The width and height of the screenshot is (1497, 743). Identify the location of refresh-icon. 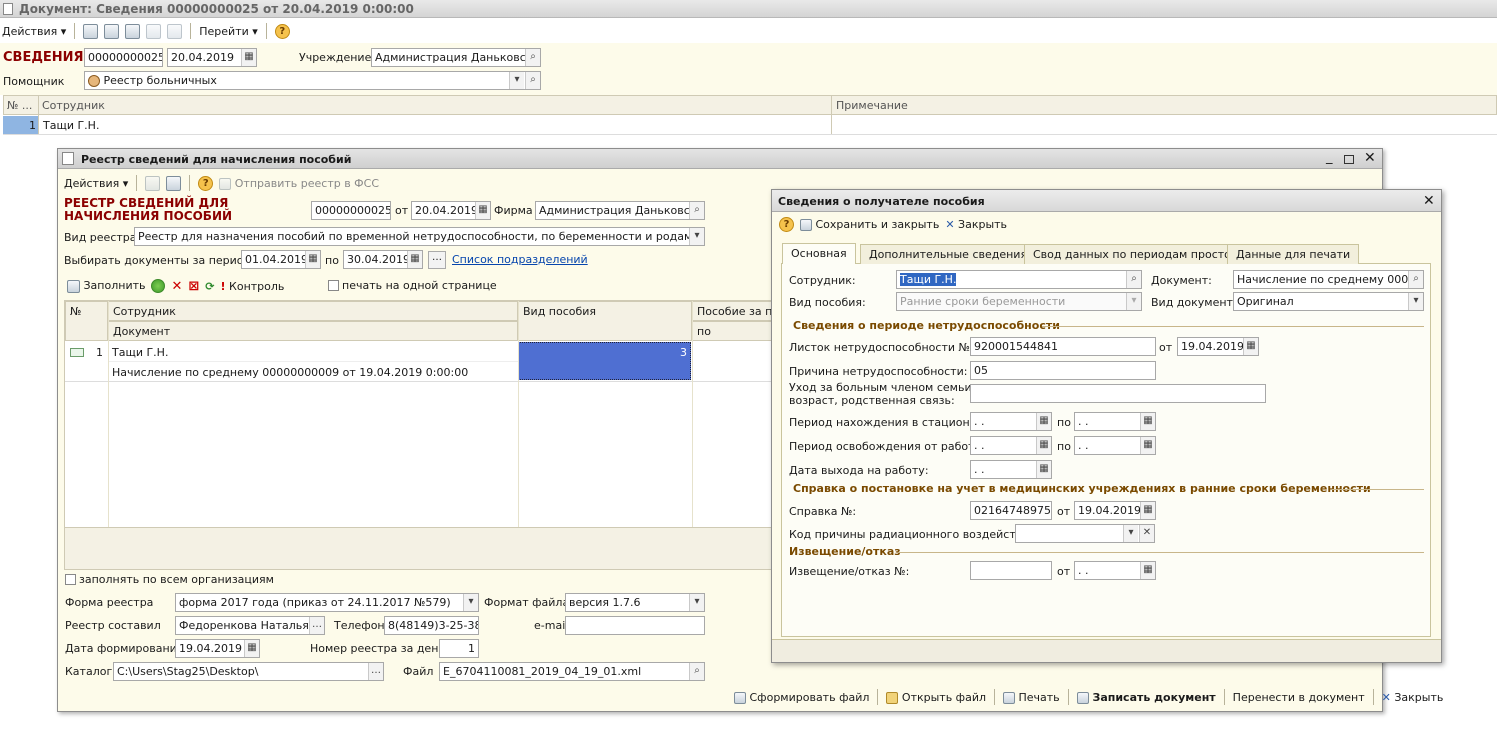
(112, 31).